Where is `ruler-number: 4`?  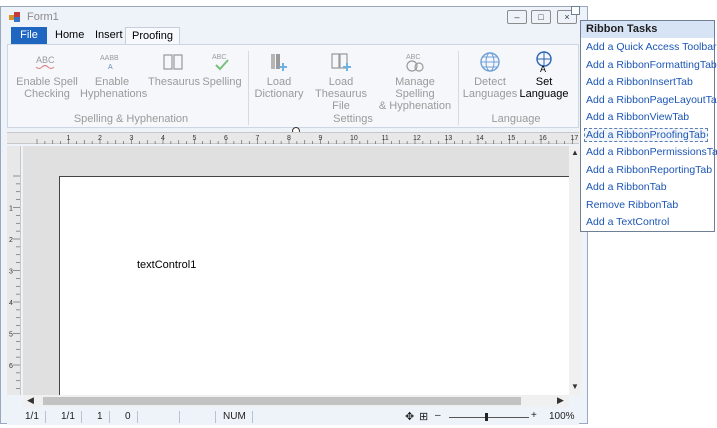 ruler-number: 4 is located at coordinates (163, 138).